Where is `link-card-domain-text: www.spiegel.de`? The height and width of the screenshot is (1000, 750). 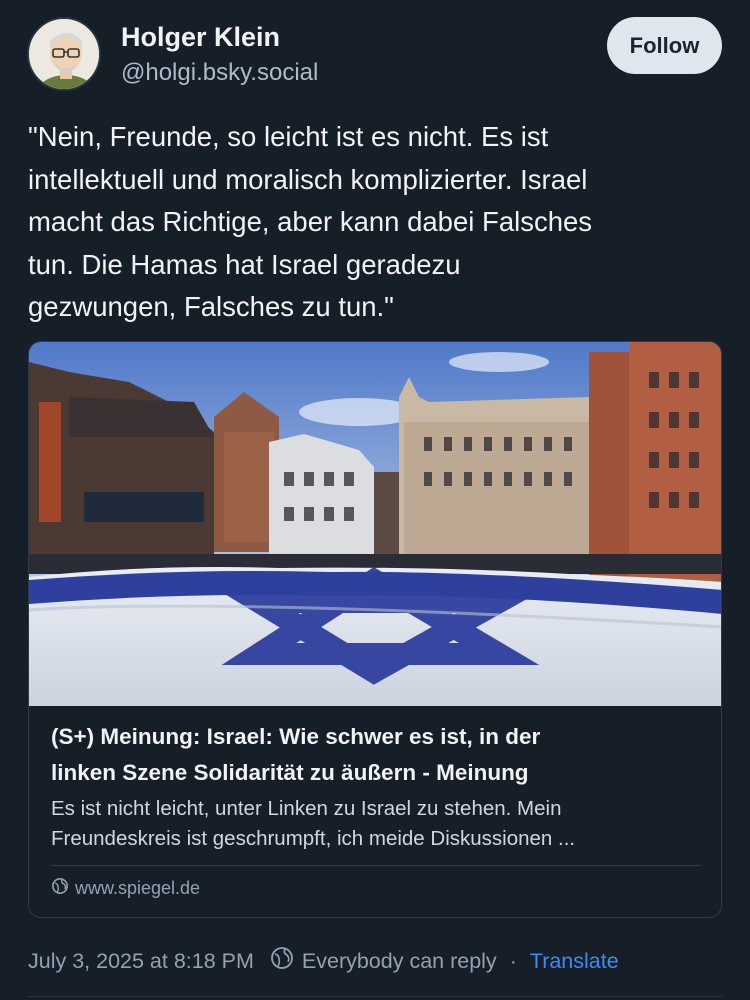
link-card-domain-text: www.spiegel.de is located at coordinates (138, 888).